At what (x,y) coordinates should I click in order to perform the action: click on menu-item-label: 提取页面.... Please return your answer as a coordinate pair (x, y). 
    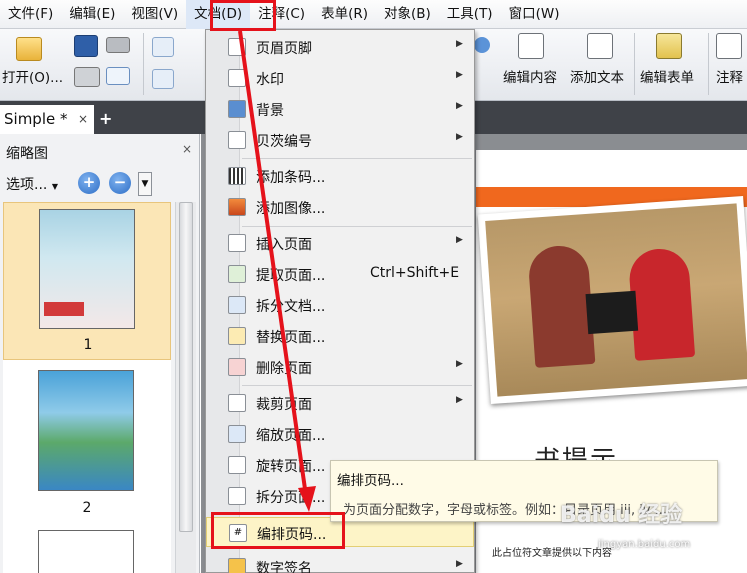
    Looking at the image, I should click on (291, 276).